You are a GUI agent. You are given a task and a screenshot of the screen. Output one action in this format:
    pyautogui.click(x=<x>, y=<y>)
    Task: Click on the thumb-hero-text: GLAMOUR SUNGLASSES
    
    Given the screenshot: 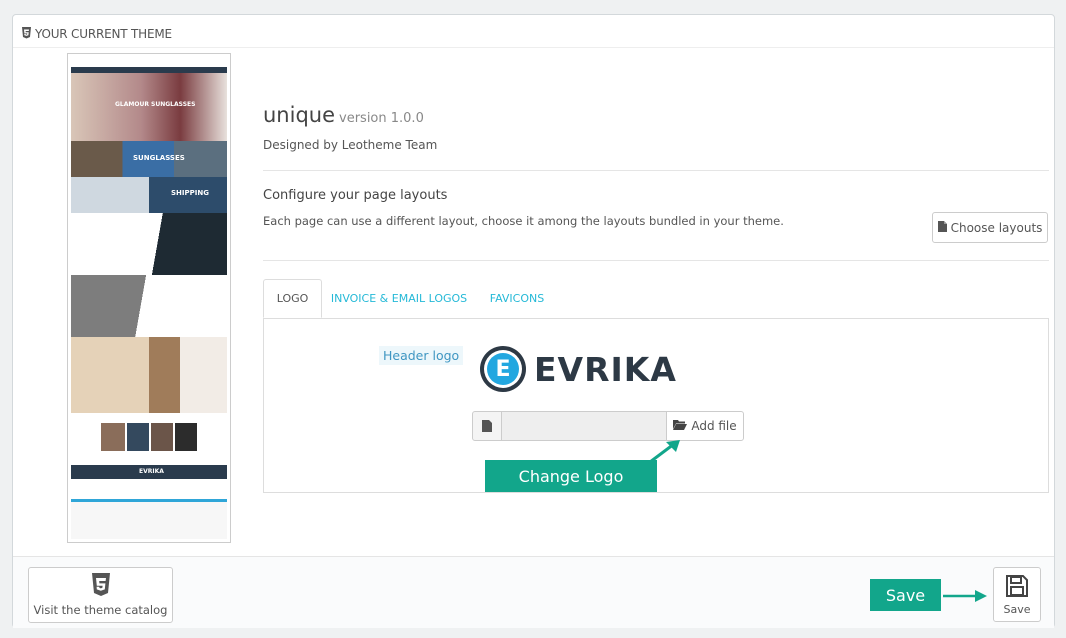 What is the action you would take?
    pyautogui.click(x=155, y=104)
    